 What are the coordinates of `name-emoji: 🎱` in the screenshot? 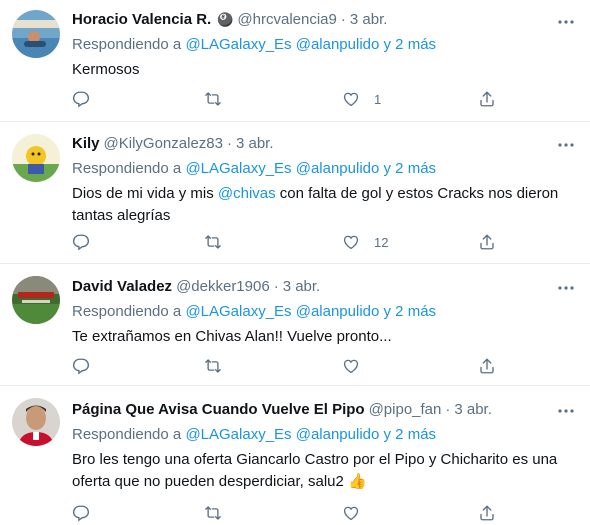 It's located at (225, 19).